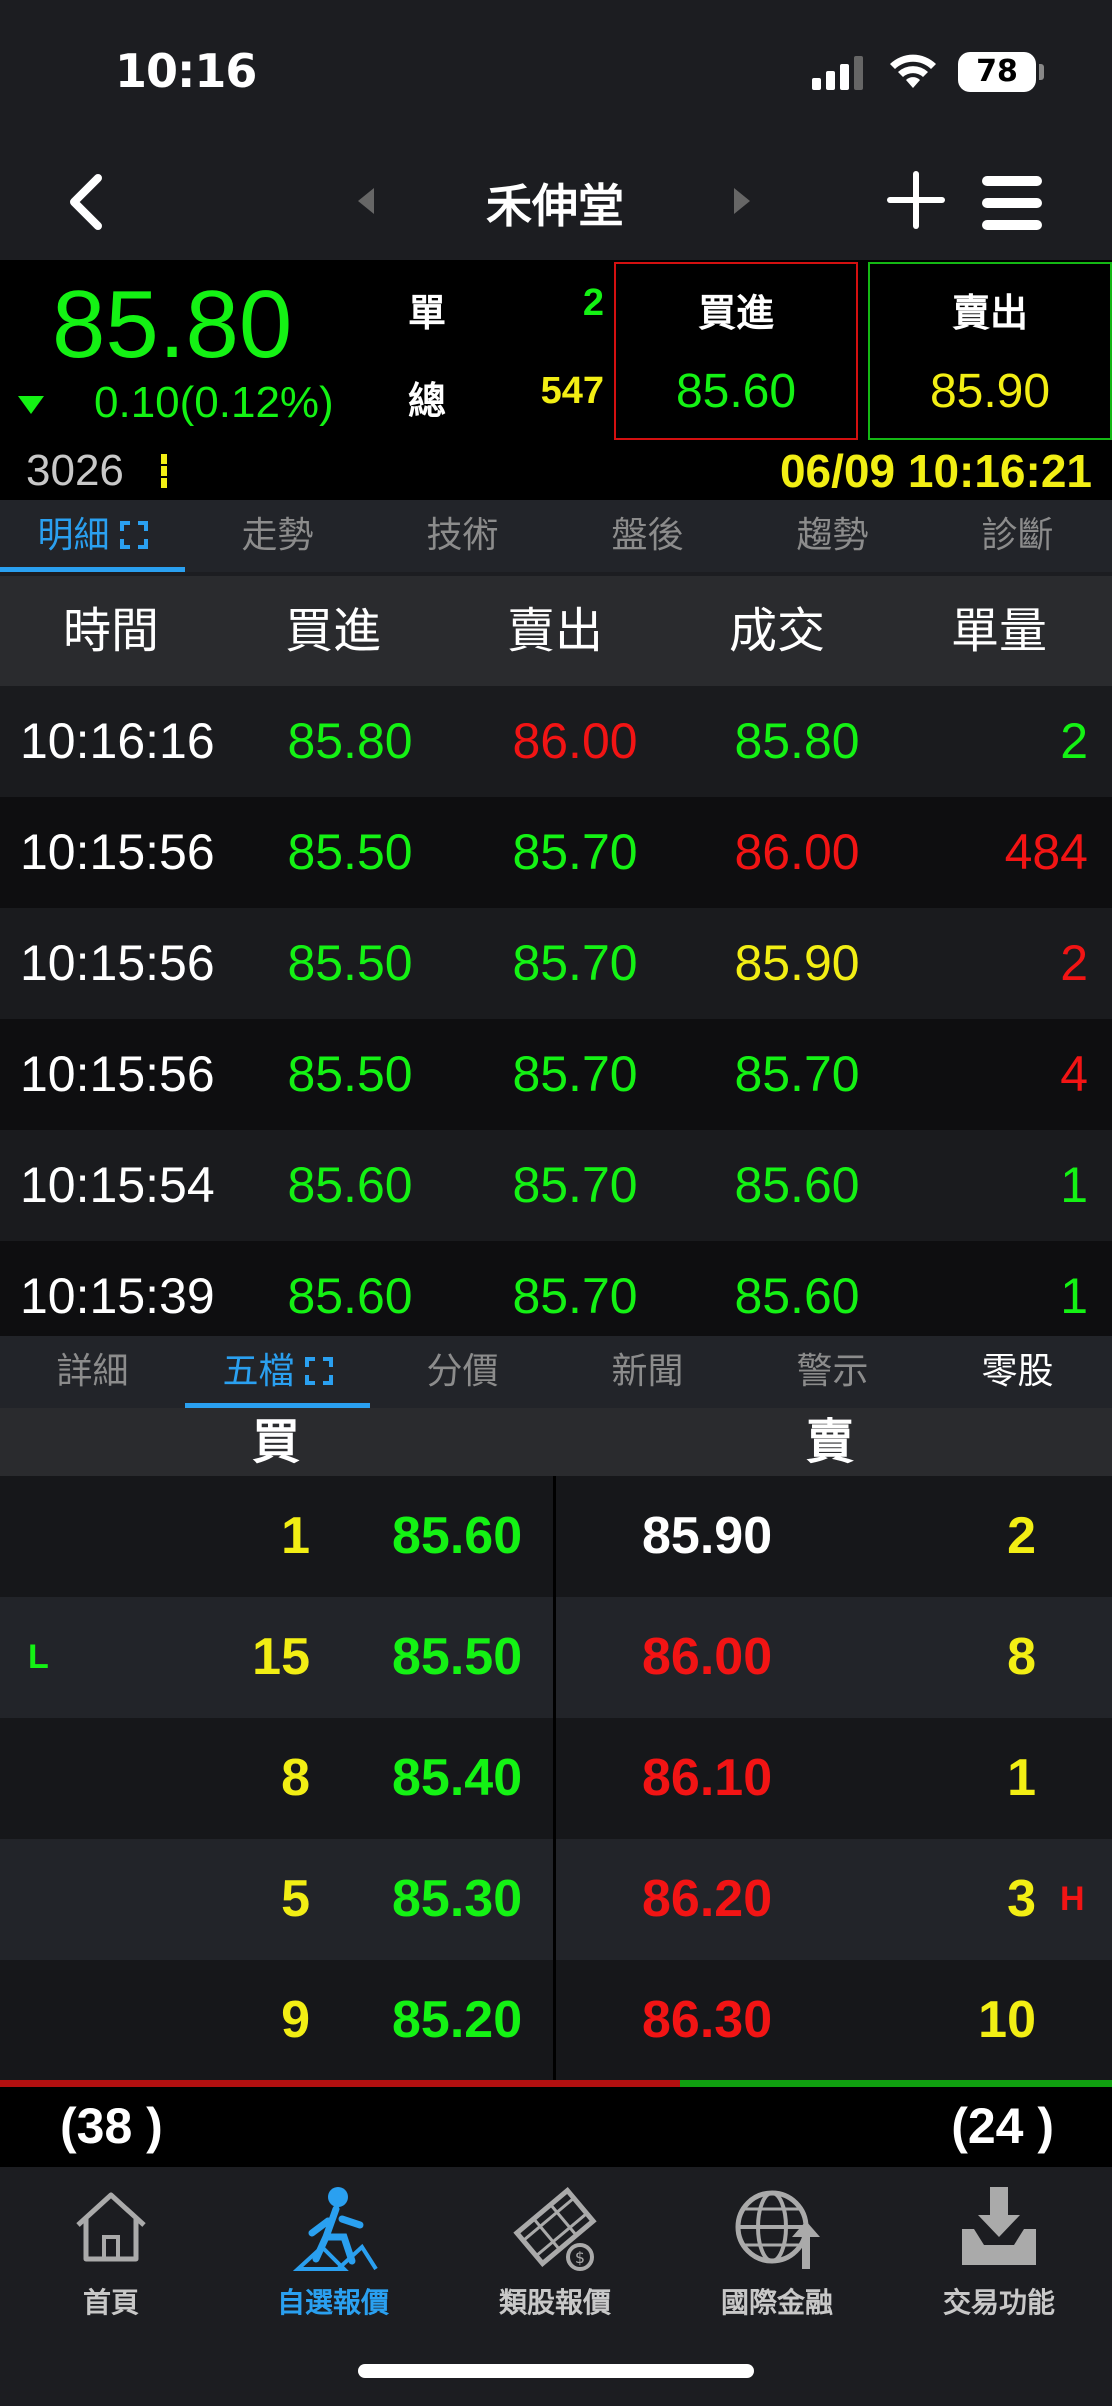  Describe the element at coordinates (797, 1074) in the screenshot. I see `row-deal: 85.70` at that location.